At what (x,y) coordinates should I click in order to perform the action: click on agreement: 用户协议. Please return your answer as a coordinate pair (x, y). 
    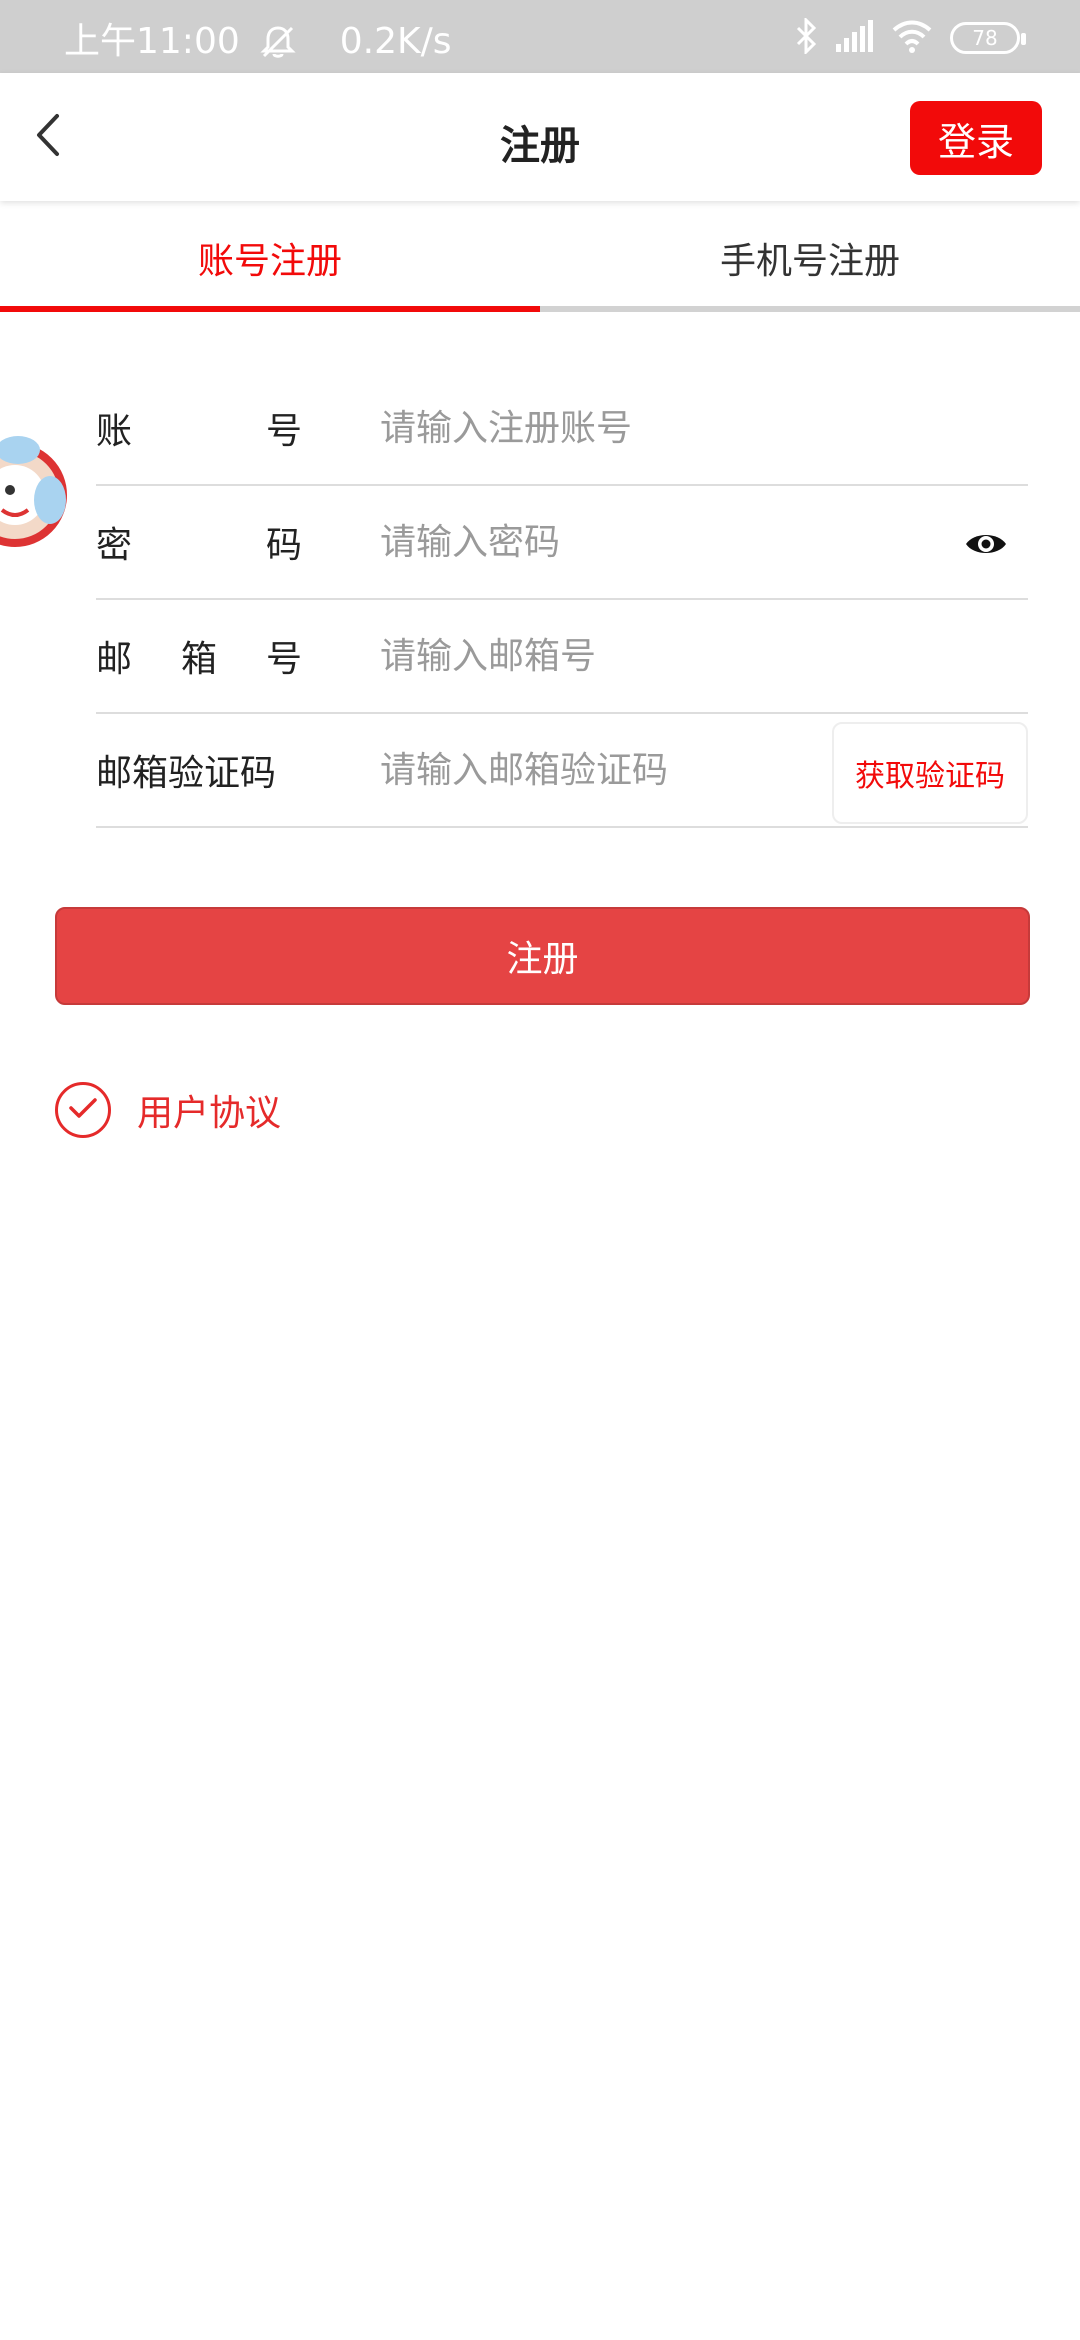
    Looking at the image, I should click on (168, 1110).